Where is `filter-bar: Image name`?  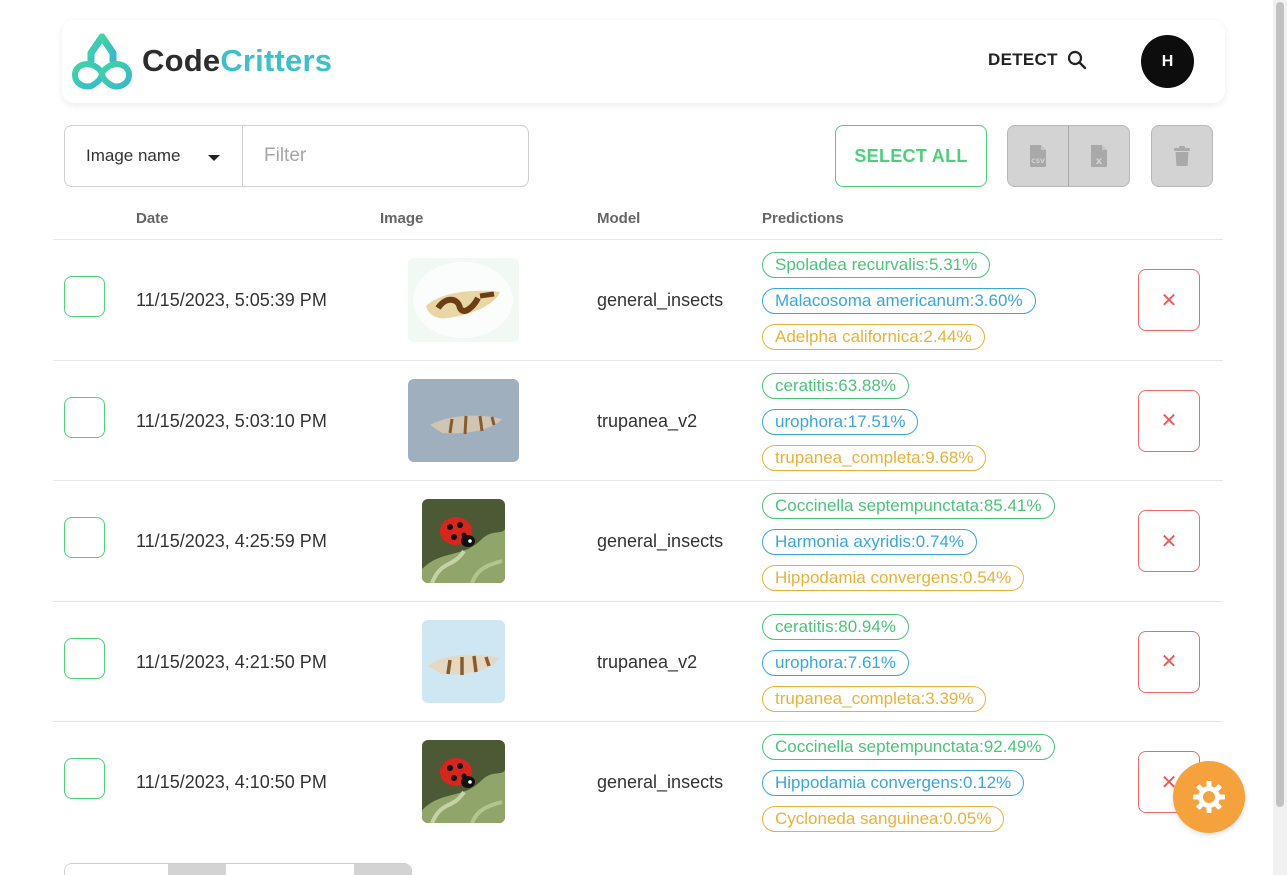 filter-bar: Image name is located at coordinates (296, 156).